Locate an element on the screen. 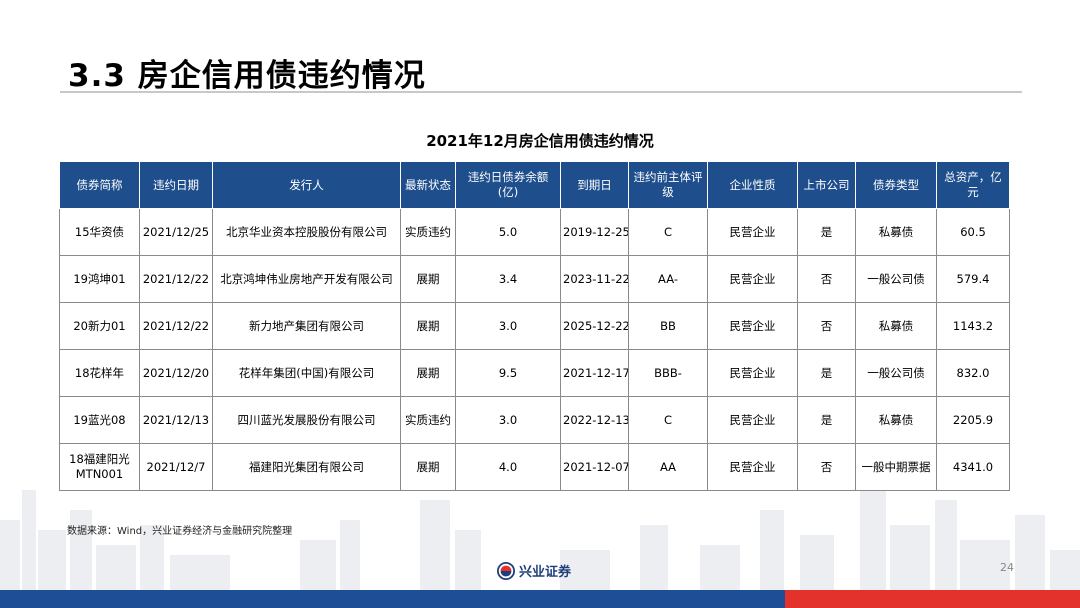 This screenshot has height=608, width=1080. table-cell: 579.4 is located at coordinates (973, 279).